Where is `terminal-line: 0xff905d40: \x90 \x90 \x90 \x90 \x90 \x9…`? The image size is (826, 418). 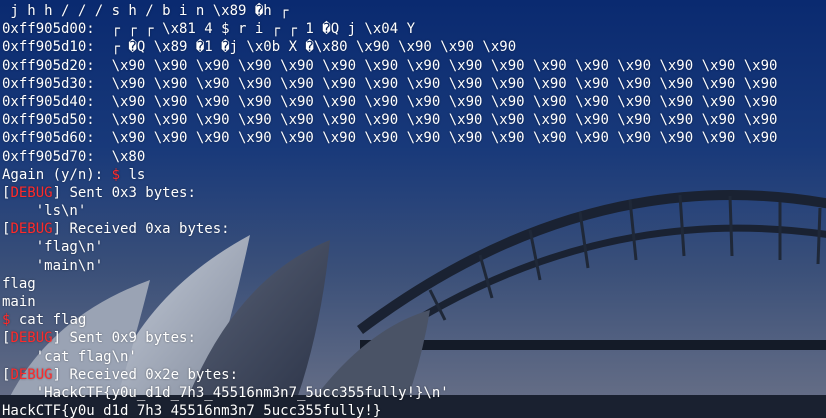
terminal-line: 0xff905d40: \x90 \x90 \x90 \x90 \x90 \x9… is located at coordinates (390, 101).